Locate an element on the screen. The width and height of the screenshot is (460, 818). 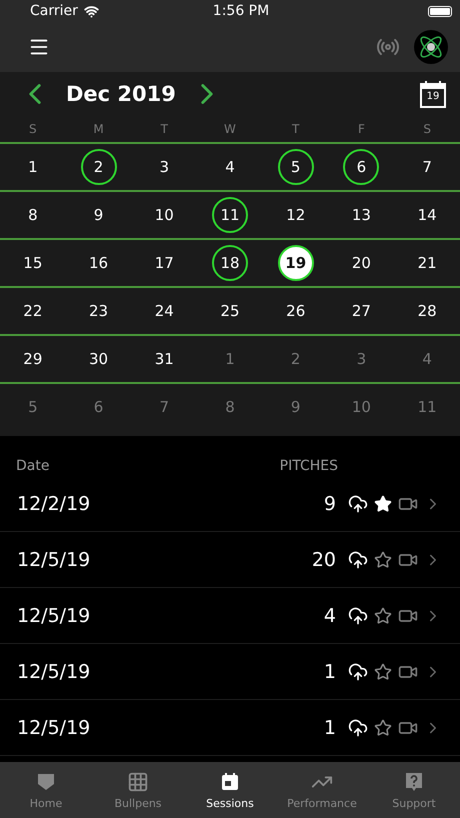
atom-avatar-icon is located at coordinates (431, 47).